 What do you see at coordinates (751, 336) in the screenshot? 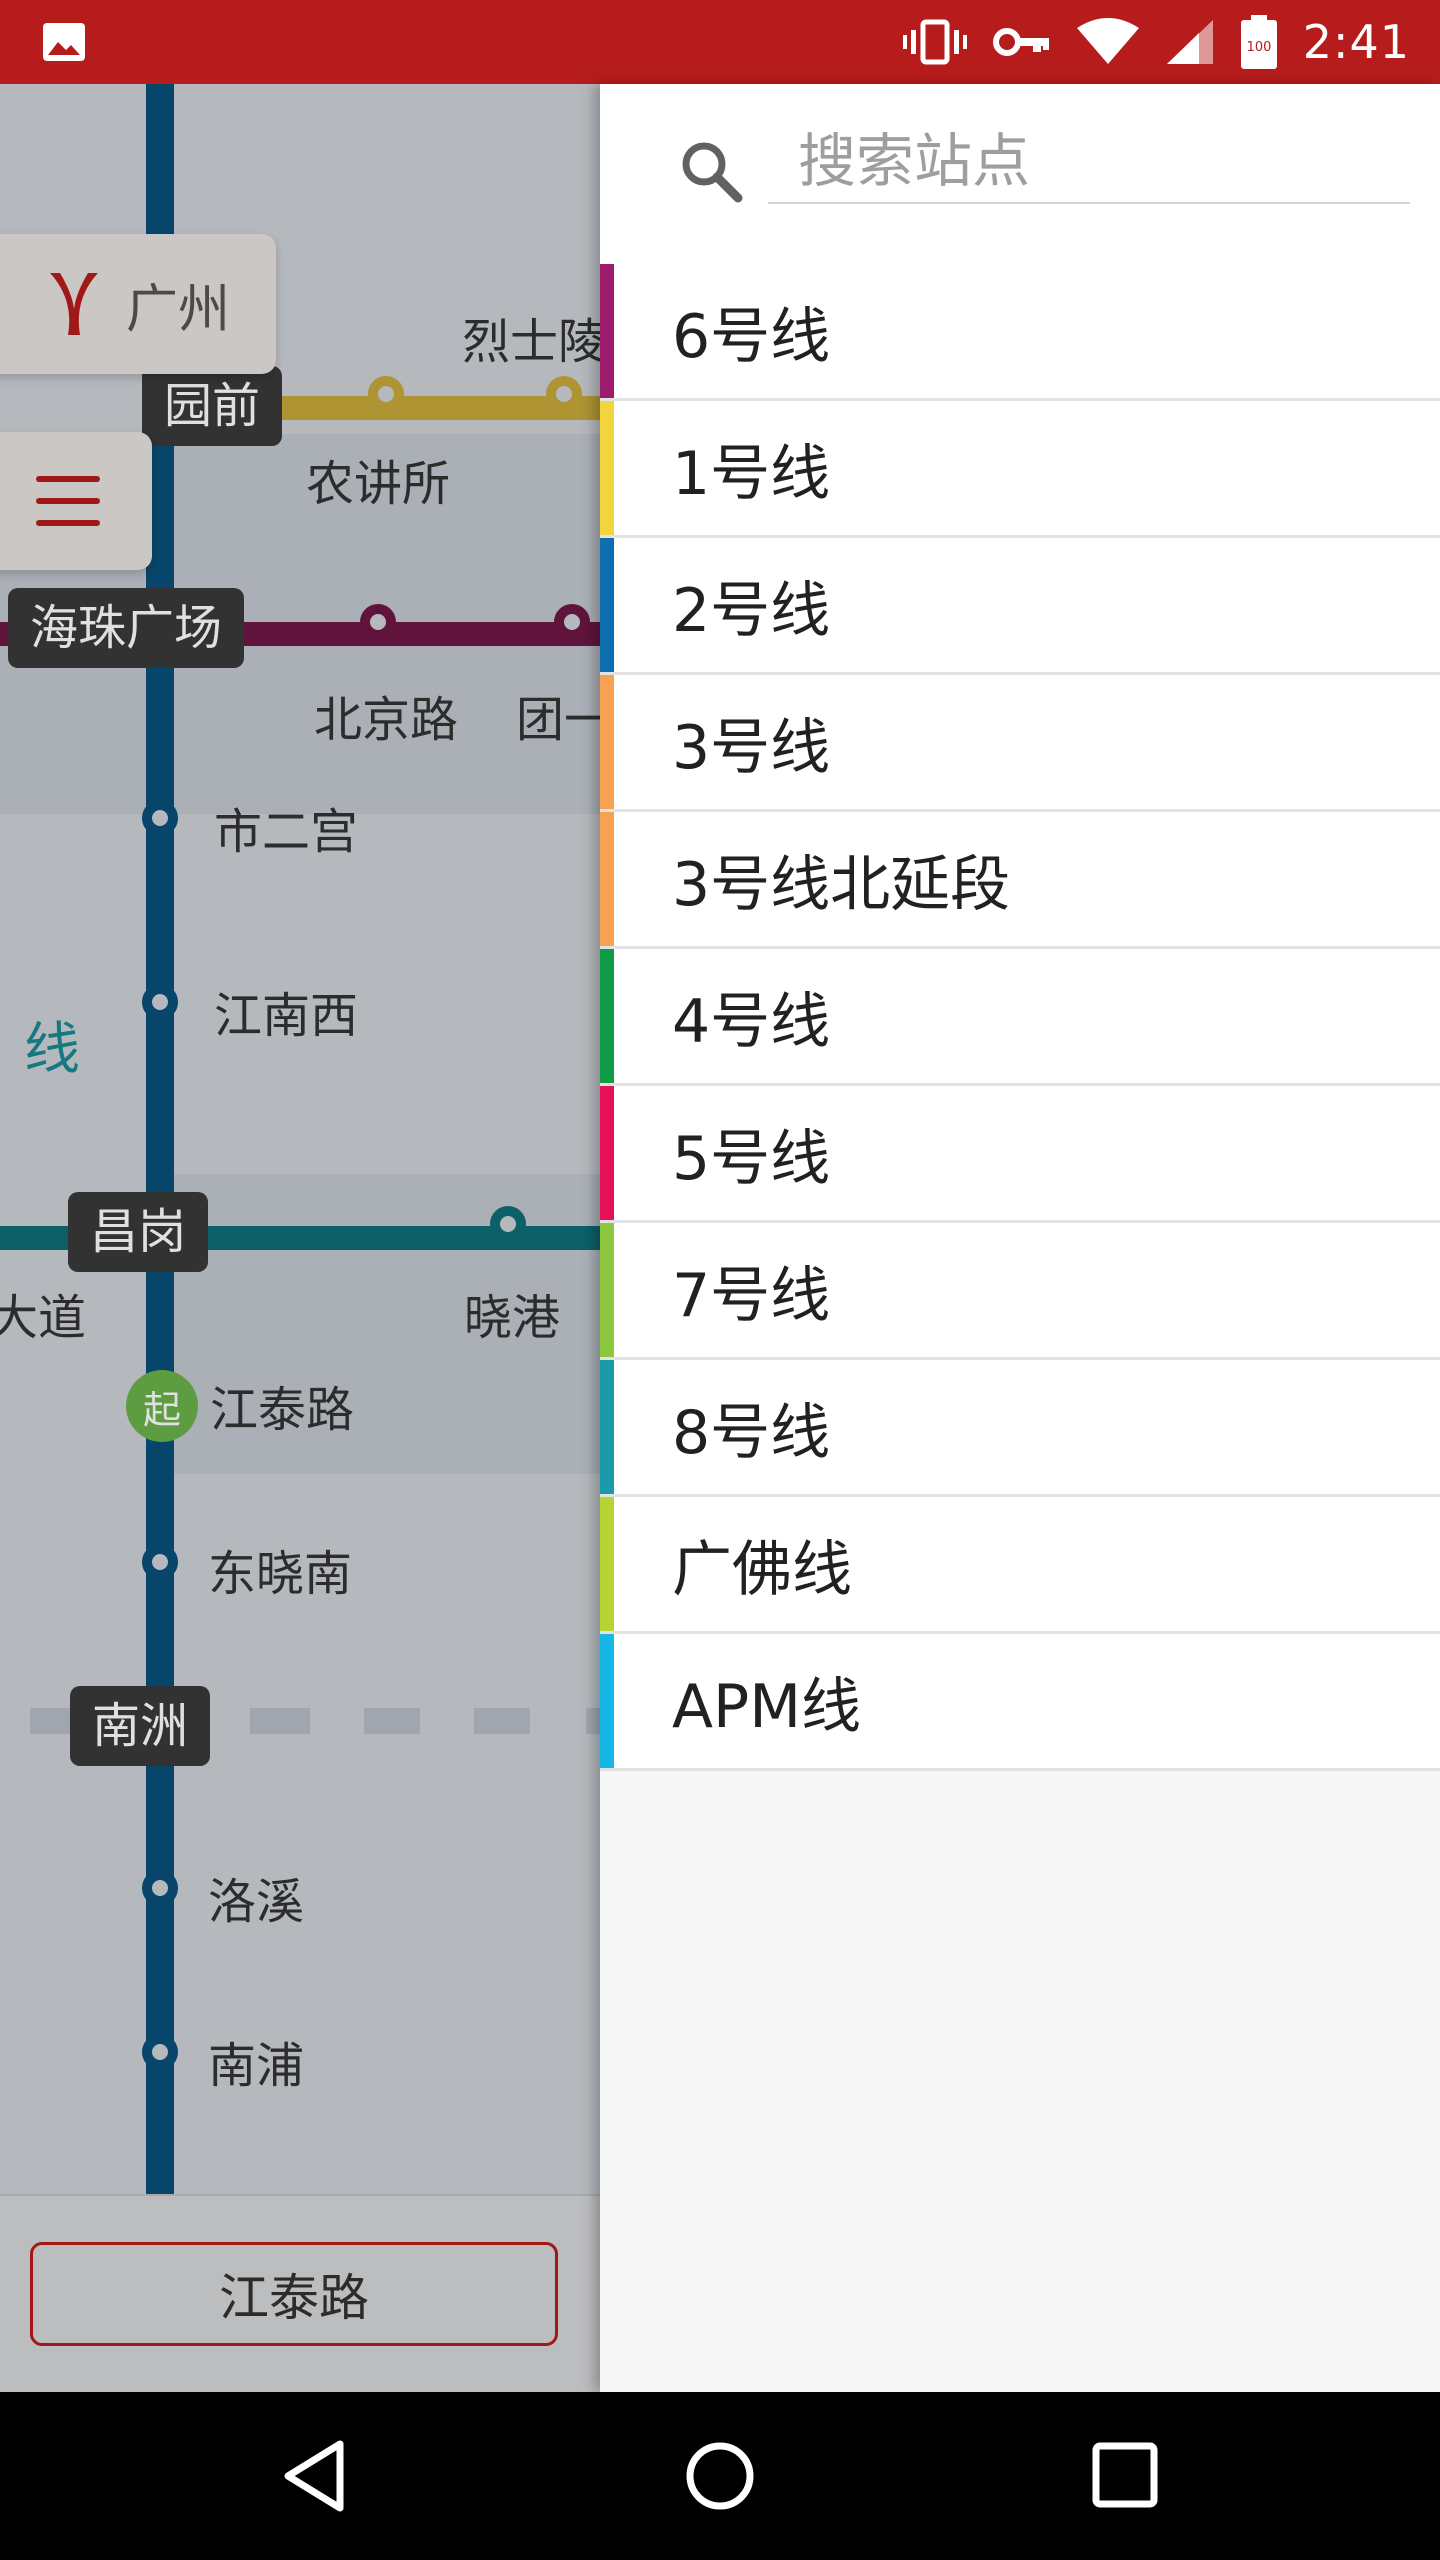
I see `line-label: 6号线` at bounding box center [751, 336].